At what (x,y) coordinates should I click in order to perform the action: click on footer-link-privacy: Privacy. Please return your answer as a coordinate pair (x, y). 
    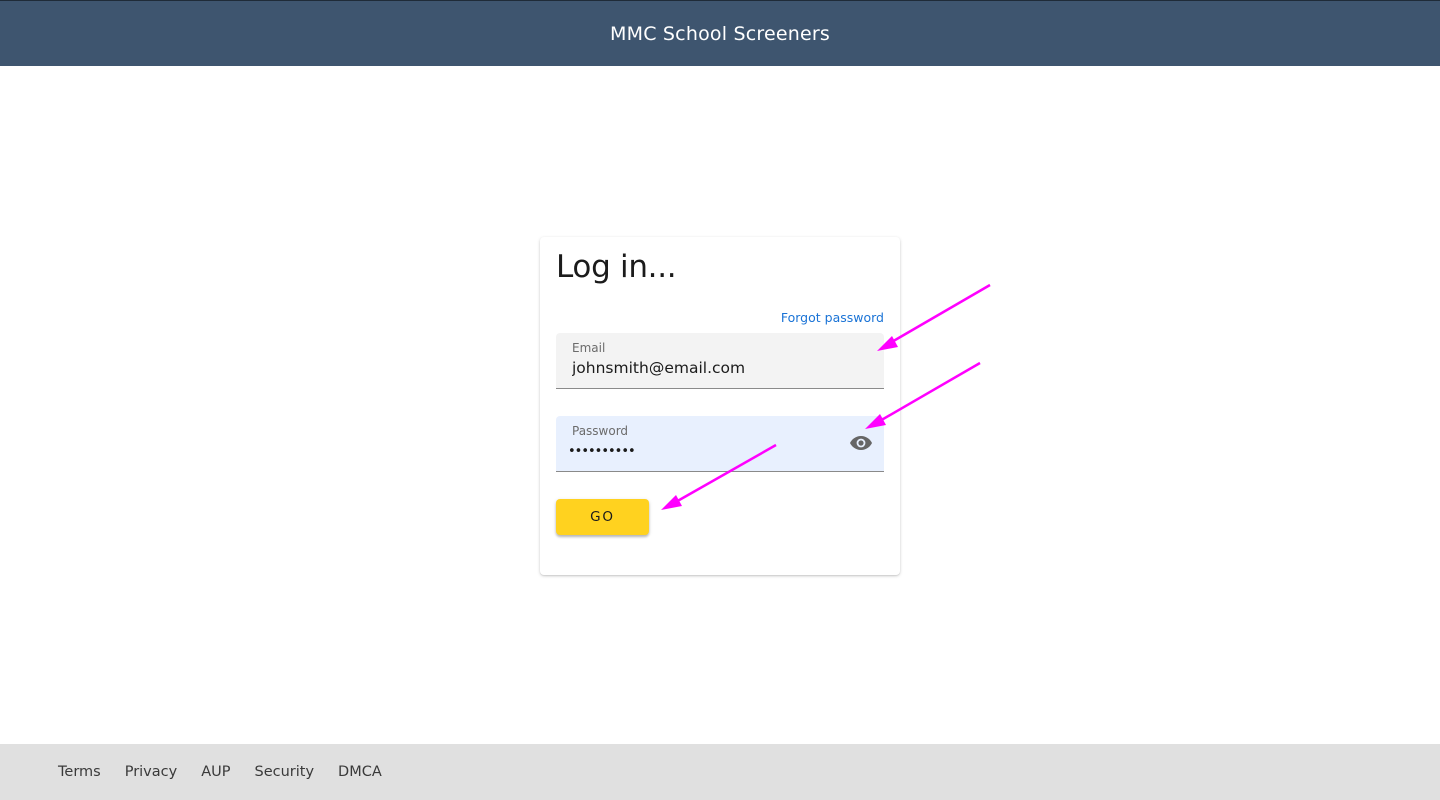
    Looking at the image, I should click on (151, 772).